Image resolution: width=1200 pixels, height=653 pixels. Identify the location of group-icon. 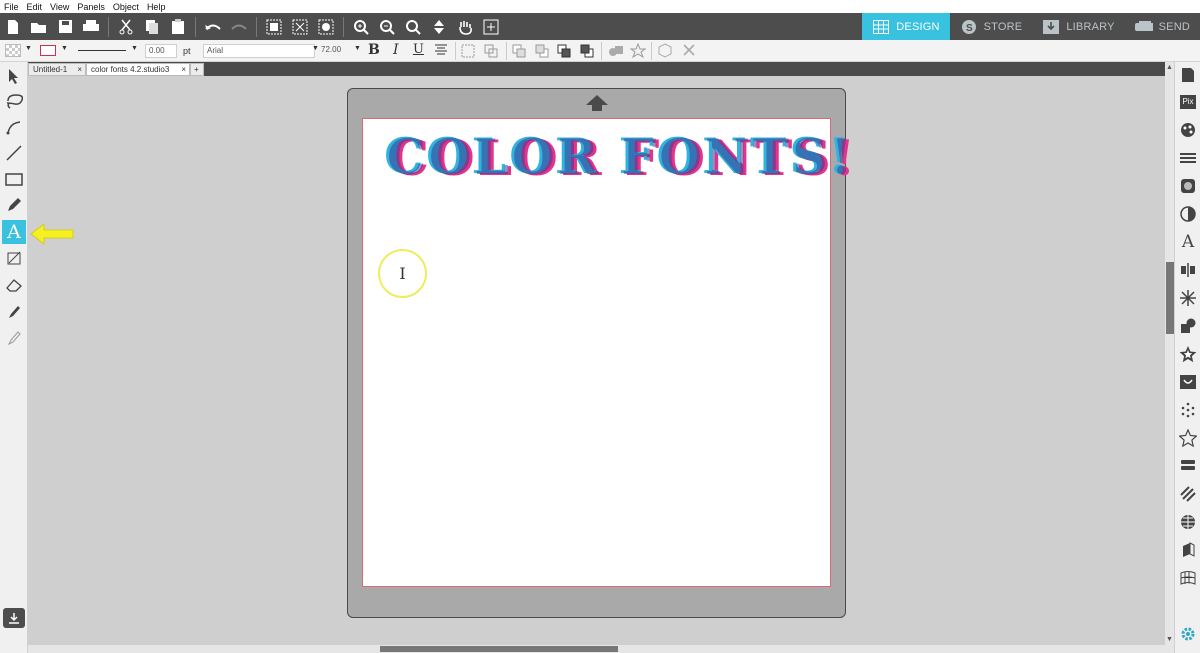
(468, 52).